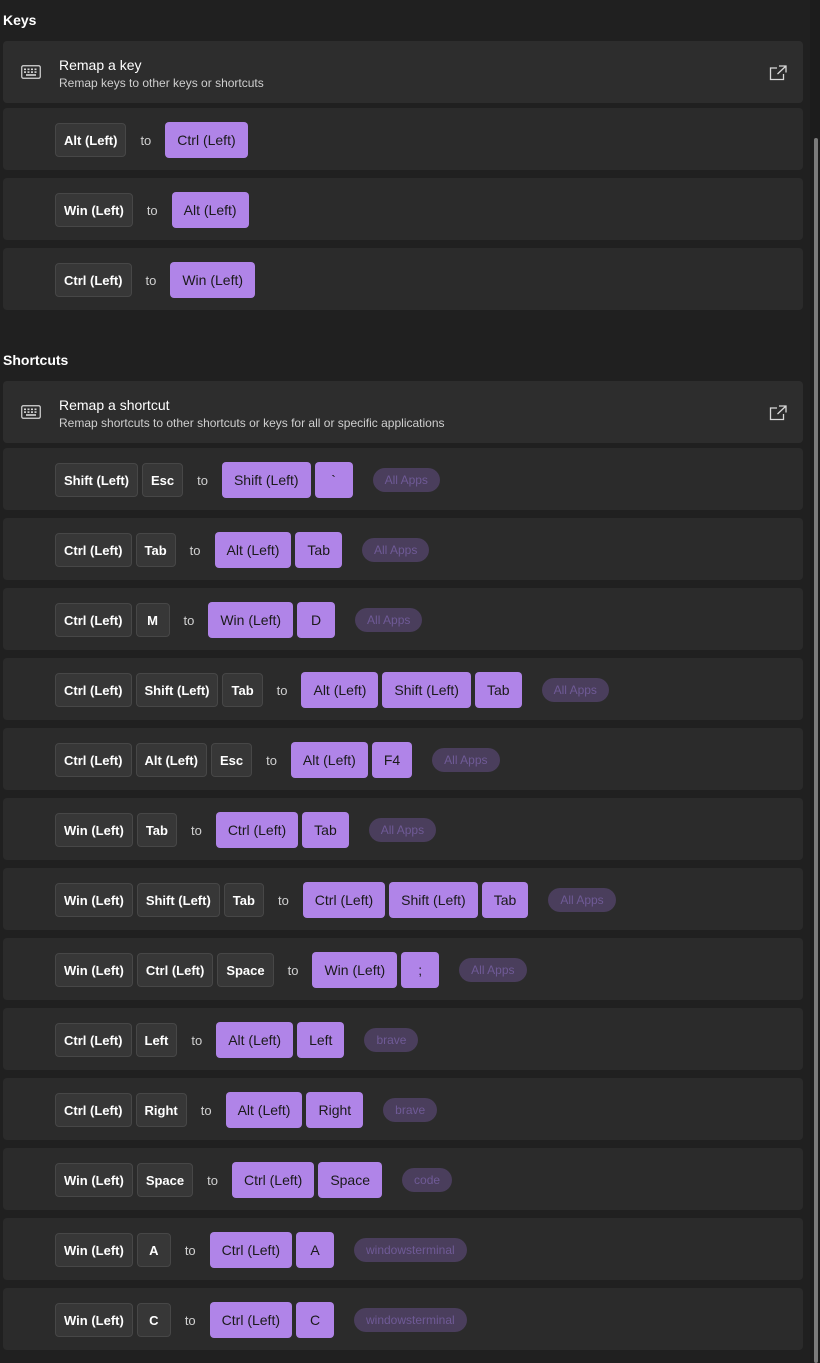 The image size is (820, 1363). What do you see at coordinates (316, 620) in the screenshot?
I see `target-key: D` at bounding box center [316, 620].